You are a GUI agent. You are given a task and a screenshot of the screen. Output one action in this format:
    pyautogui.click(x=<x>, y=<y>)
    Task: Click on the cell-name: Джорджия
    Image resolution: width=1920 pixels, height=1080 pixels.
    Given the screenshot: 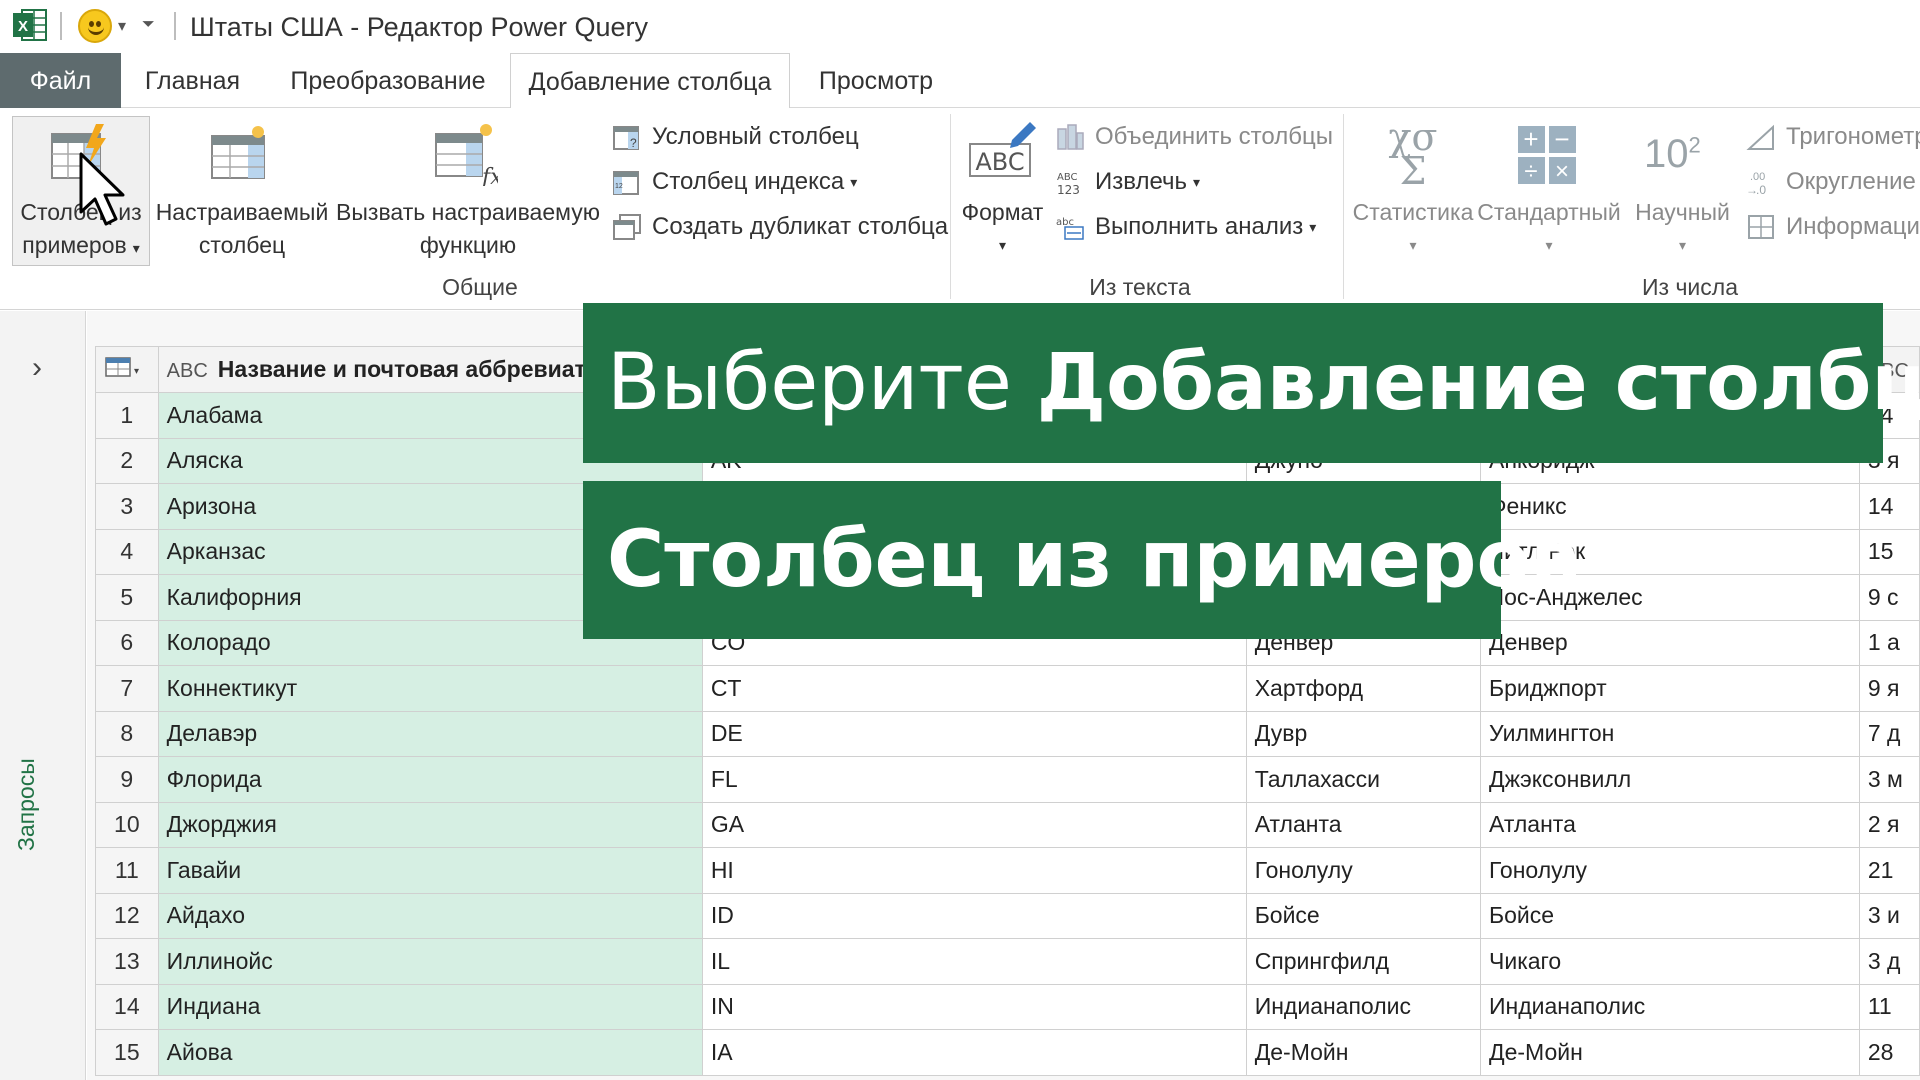 What is the action you would take?
    pyautogui.click(x=430, y=824)
    